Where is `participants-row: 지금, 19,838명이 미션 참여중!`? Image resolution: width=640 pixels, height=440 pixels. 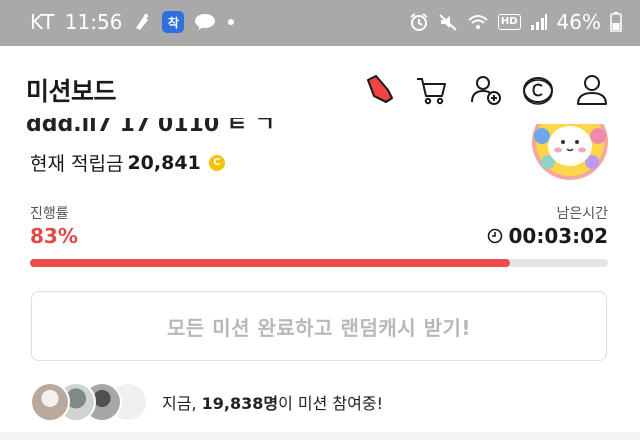
participants-row: 지금, 19,838명이 미션 참여중! is located at coordinates (206, 402).